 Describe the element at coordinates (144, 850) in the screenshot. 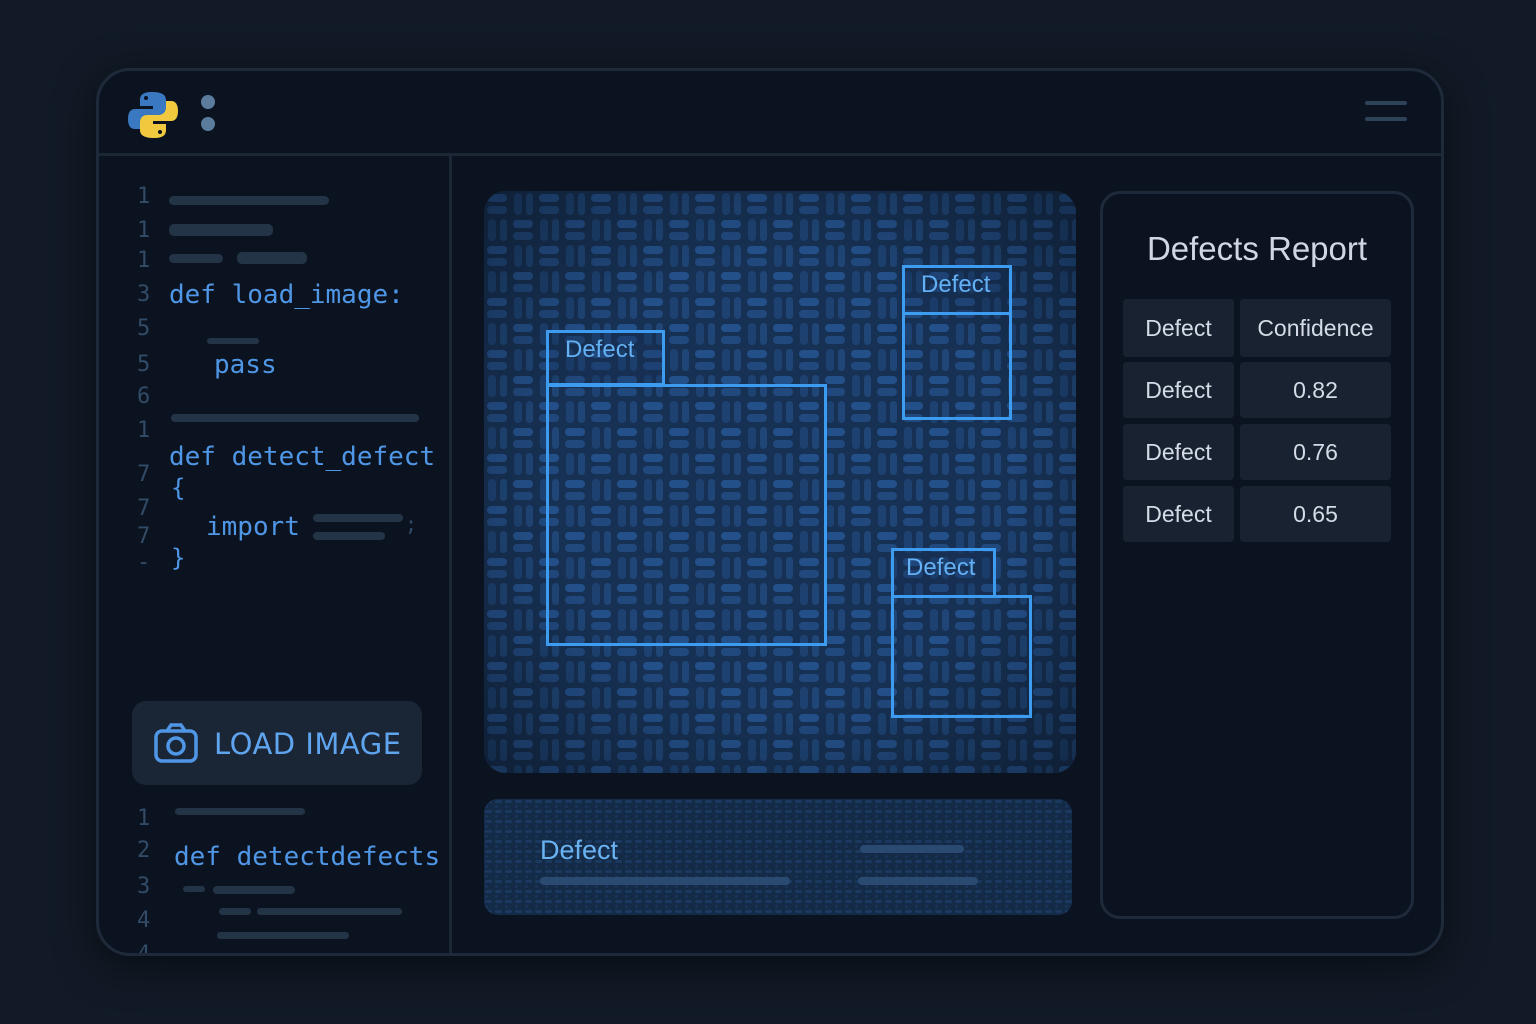

I see `line-number: 2` at that location.